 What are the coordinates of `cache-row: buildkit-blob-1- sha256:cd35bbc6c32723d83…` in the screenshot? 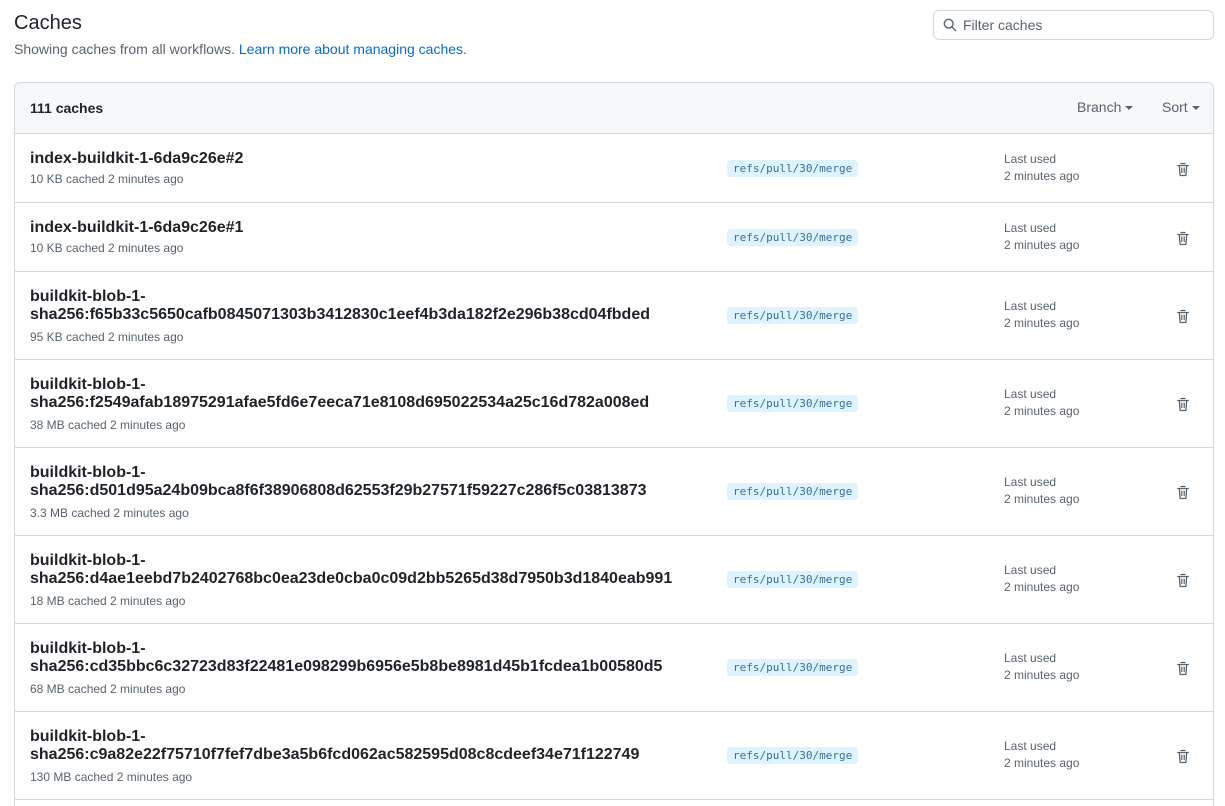 It's located at (614, 668).